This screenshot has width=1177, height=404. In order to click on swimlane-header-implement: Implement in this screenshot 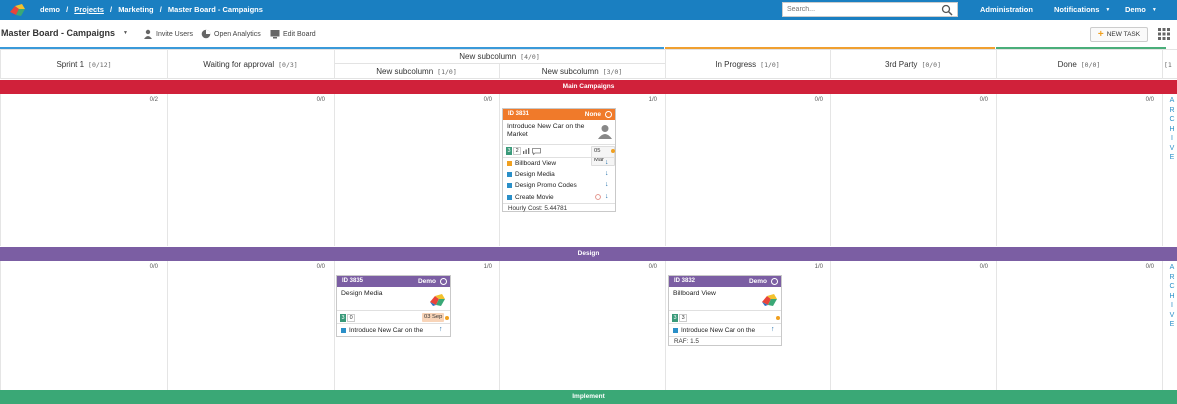, I will do `click(588, 397)`.